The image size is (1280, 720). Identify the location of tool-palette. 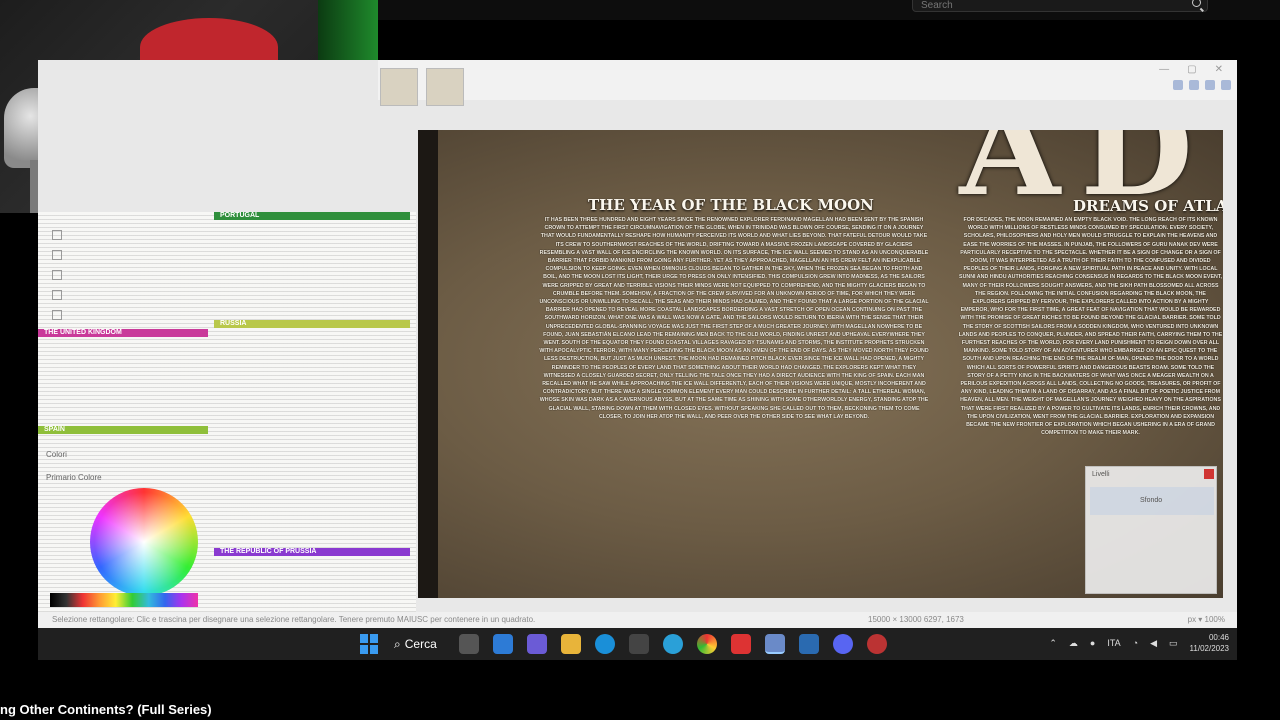
(58, 295).